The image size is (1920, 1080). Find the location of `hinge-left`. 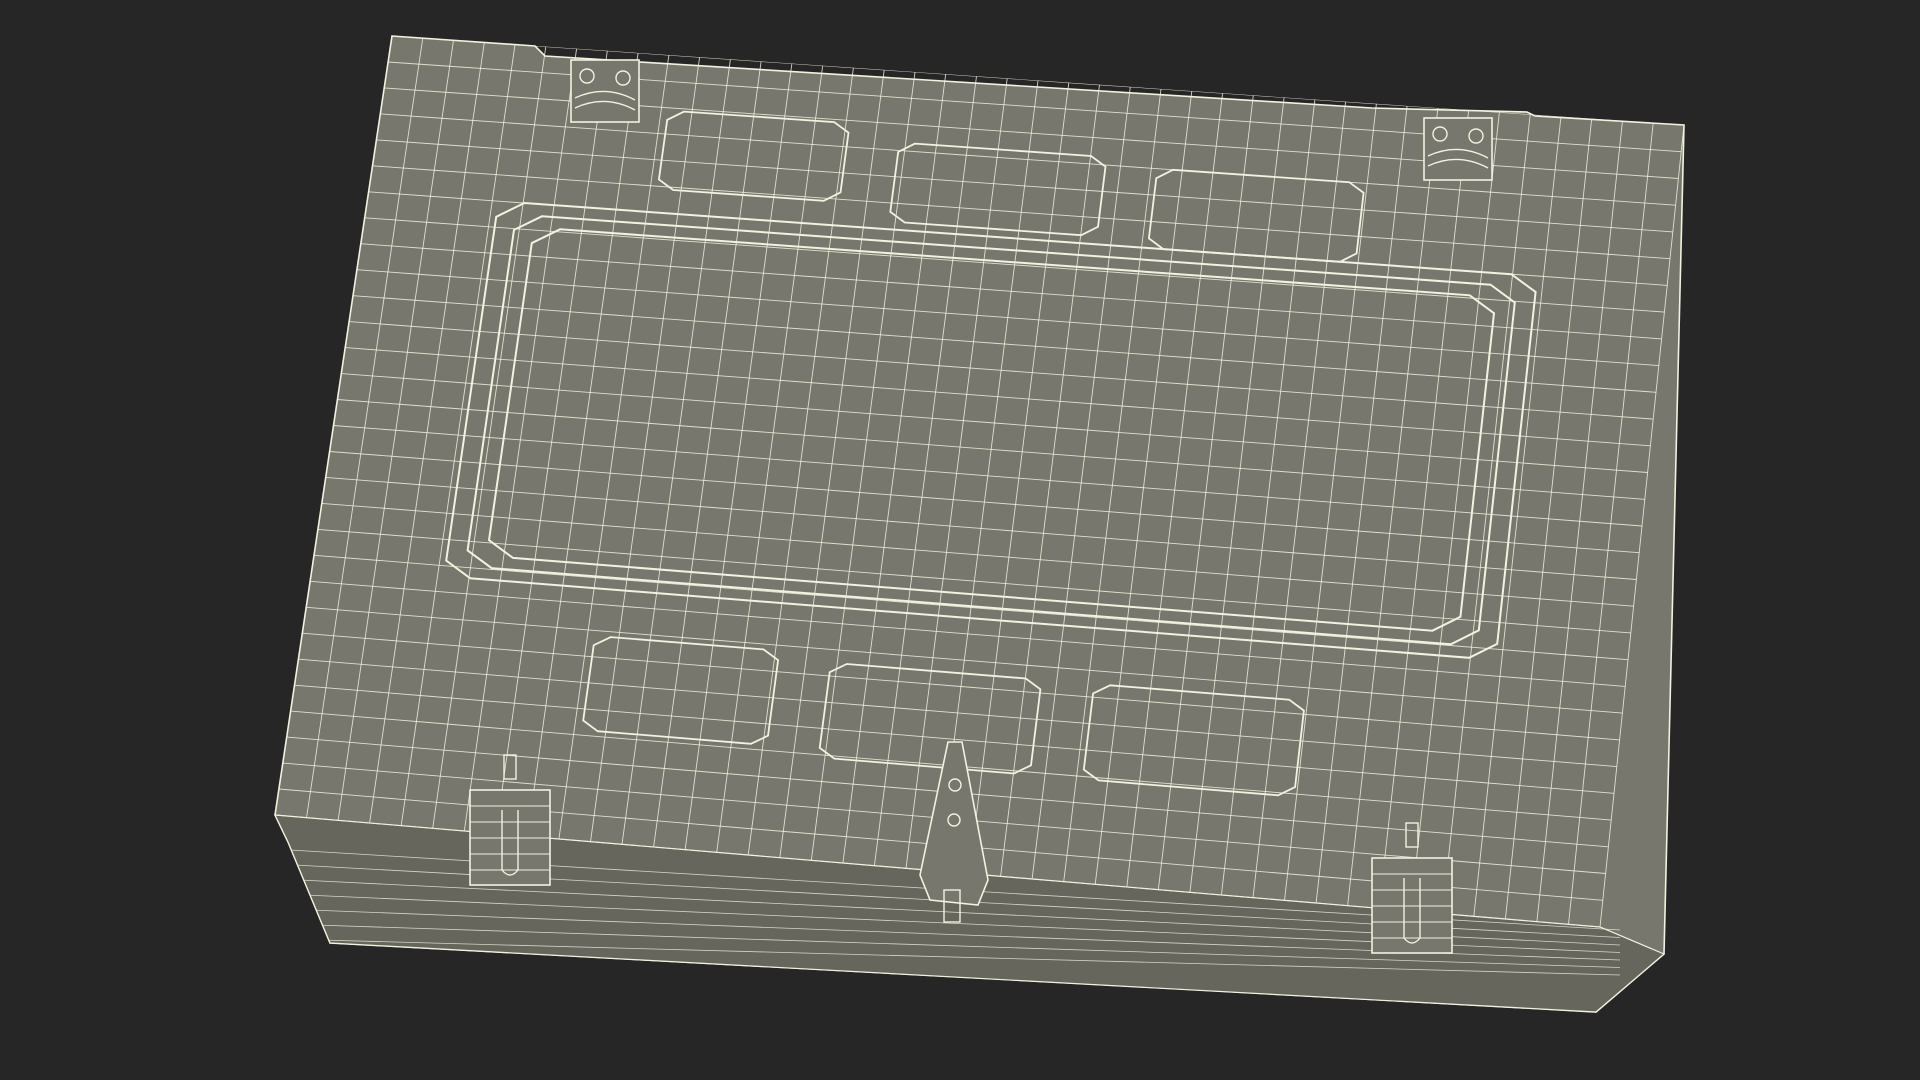

hinge-left is located at coordinates (605, 91).